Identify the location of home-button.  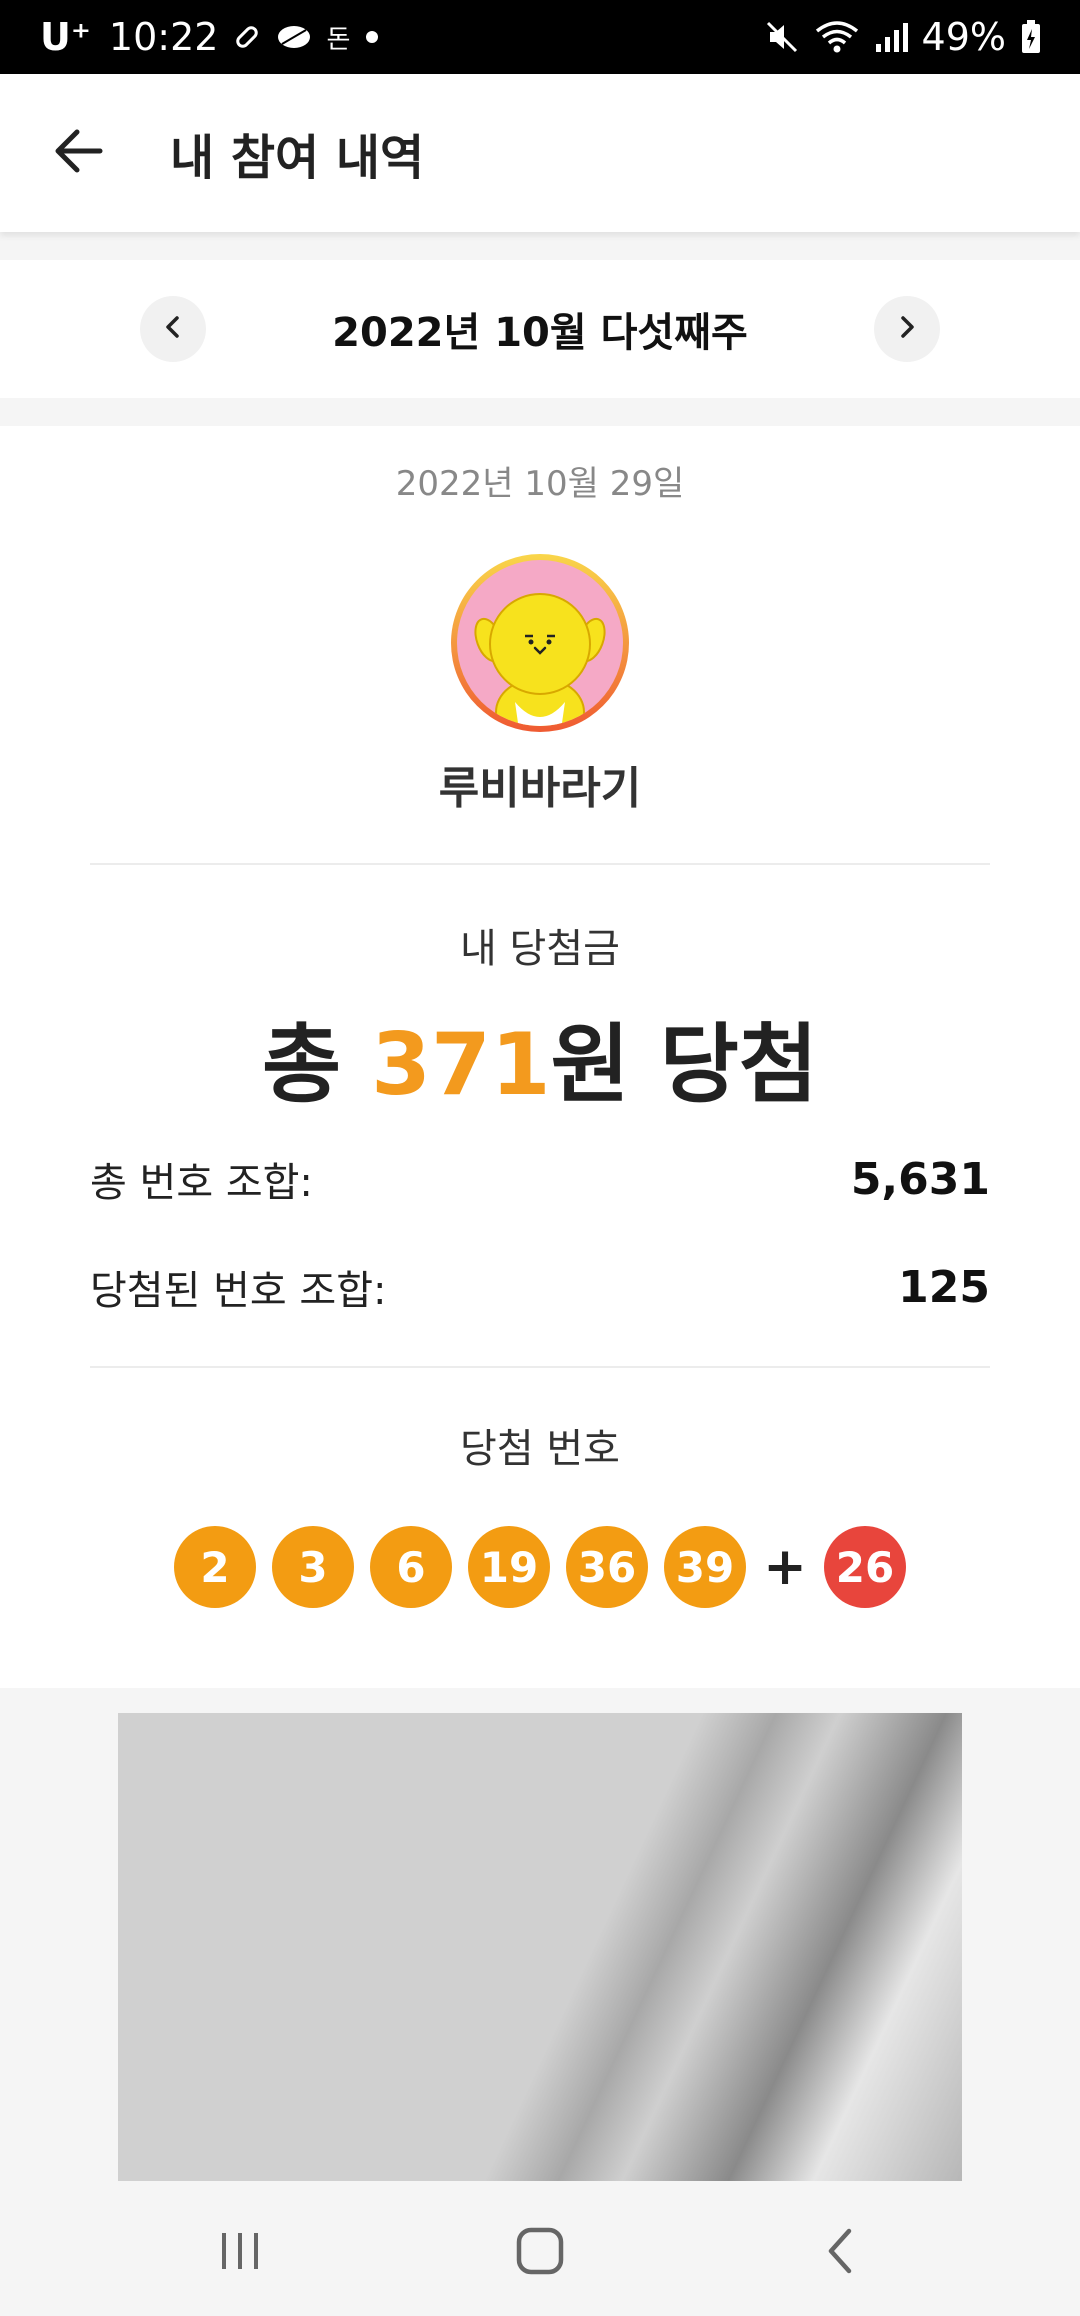
(540, 2253).